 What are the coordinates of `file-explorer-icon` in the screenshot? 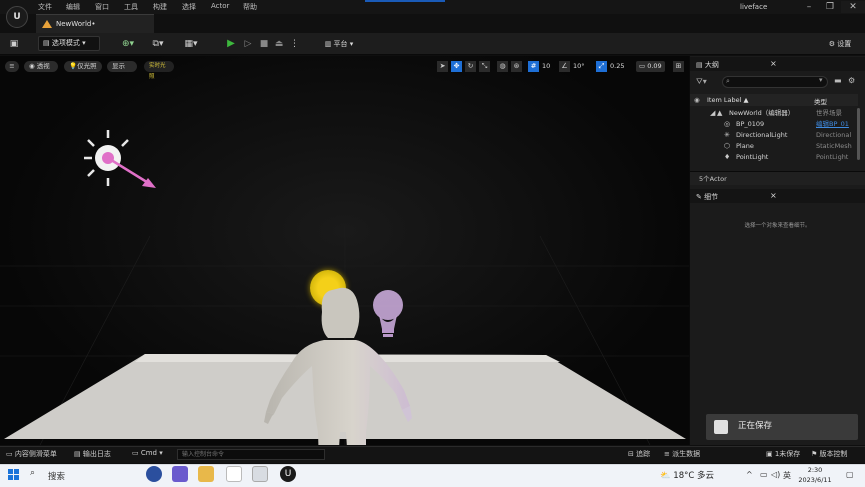 It's located at (206, 474).